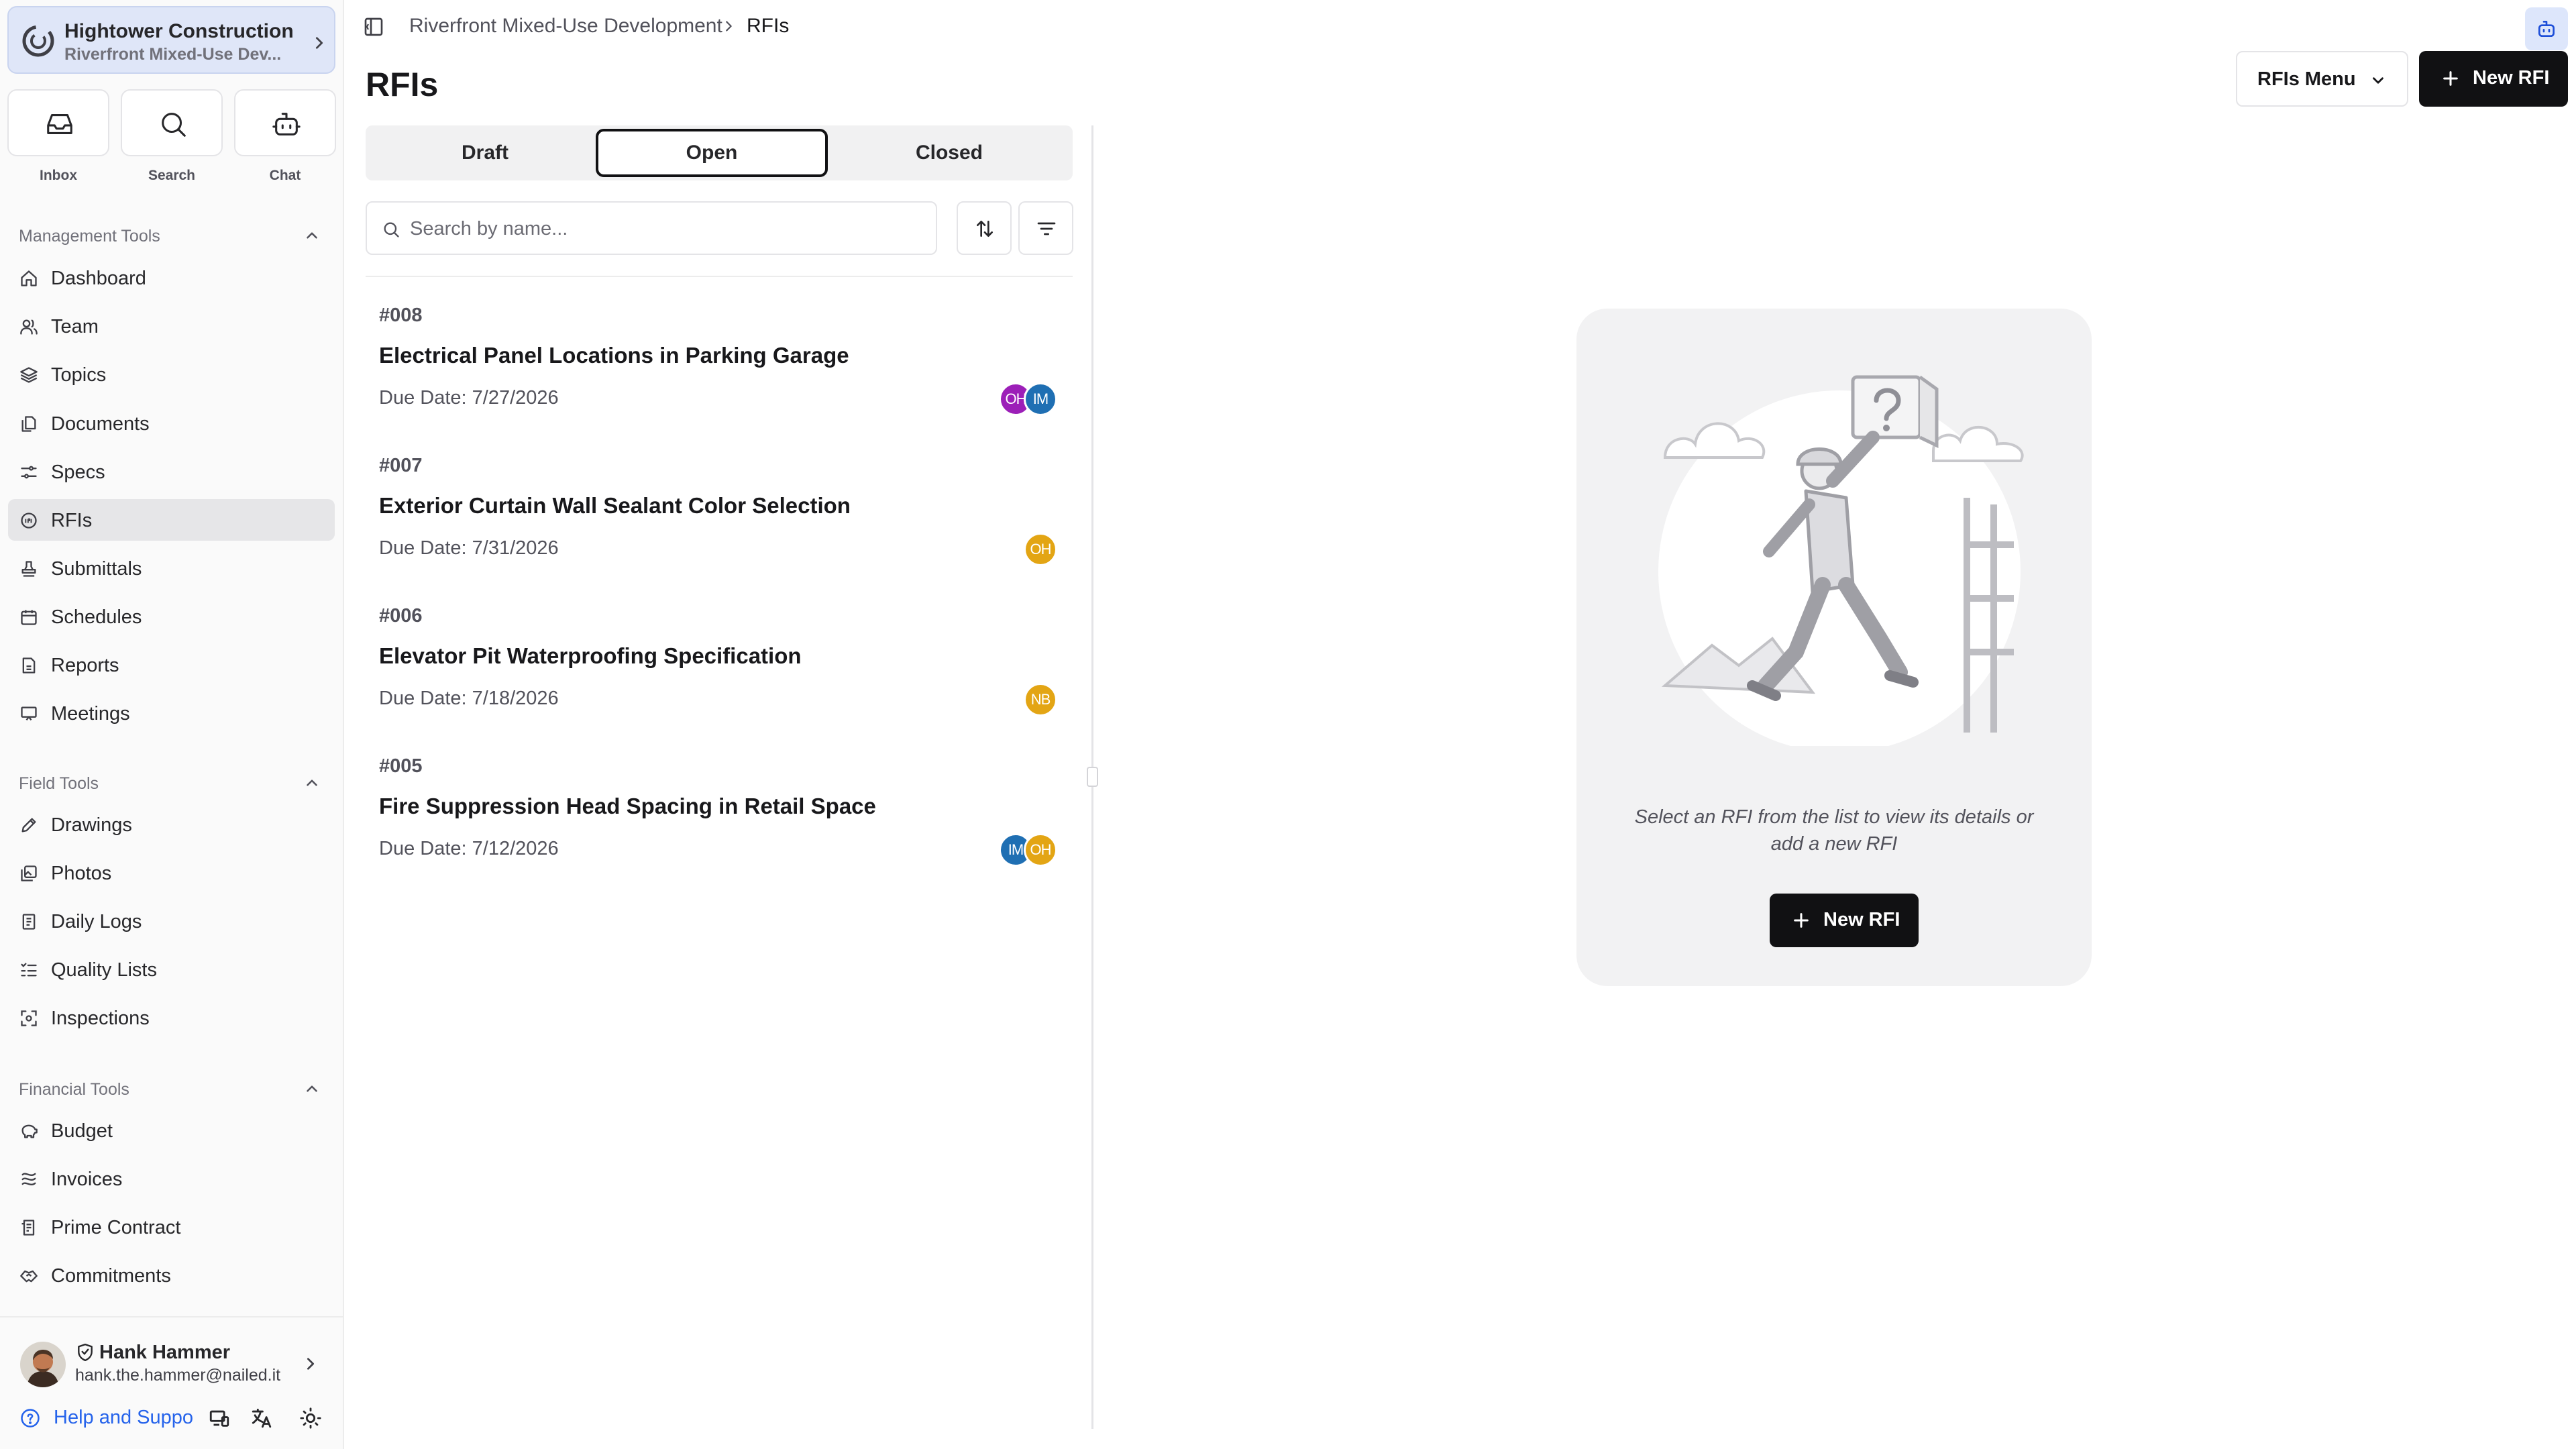  What do you see at coordinates (1040, 699) in the screenshot?
I see `assignee-avatar: NB` at bounding box center [1040, 699].